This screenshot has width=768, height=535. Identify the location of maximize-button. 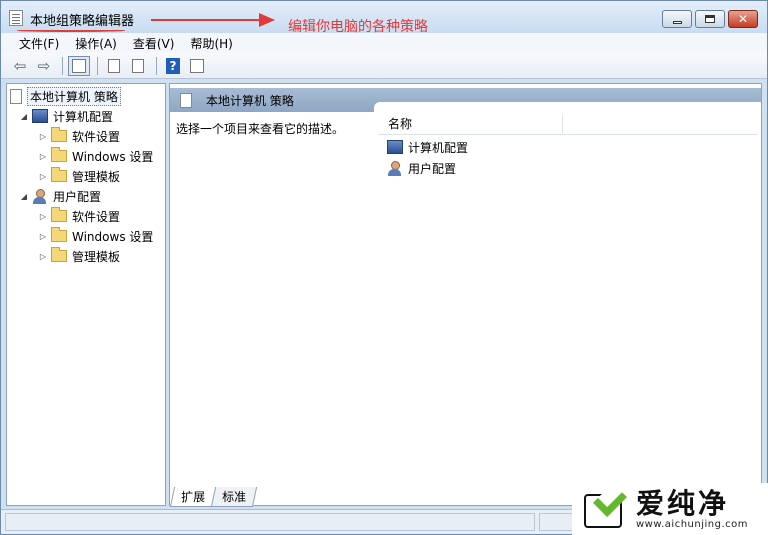
(710, 19).